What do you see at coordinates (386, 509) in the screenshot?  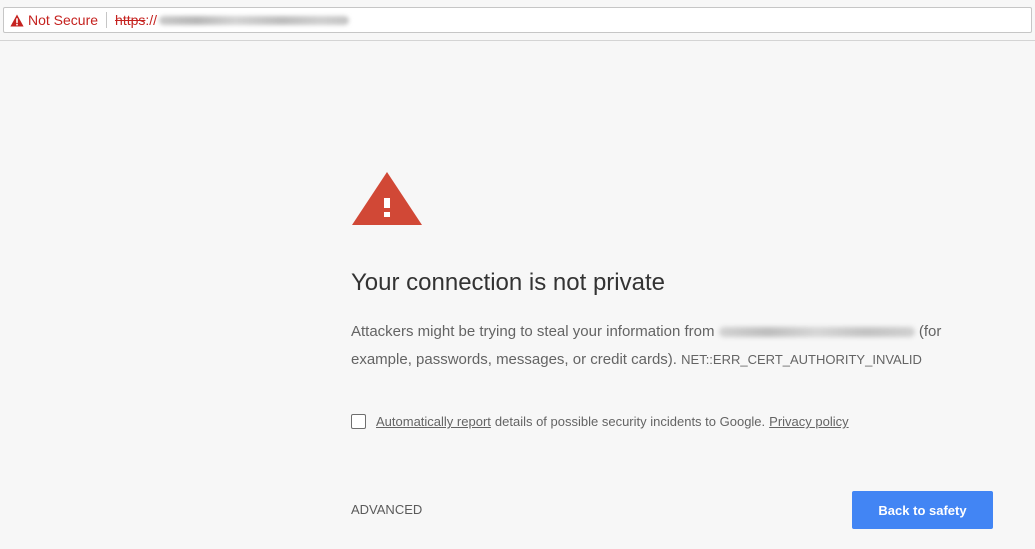 I see `advanced-button: ADVANCED` at bounding box center [386, 509].